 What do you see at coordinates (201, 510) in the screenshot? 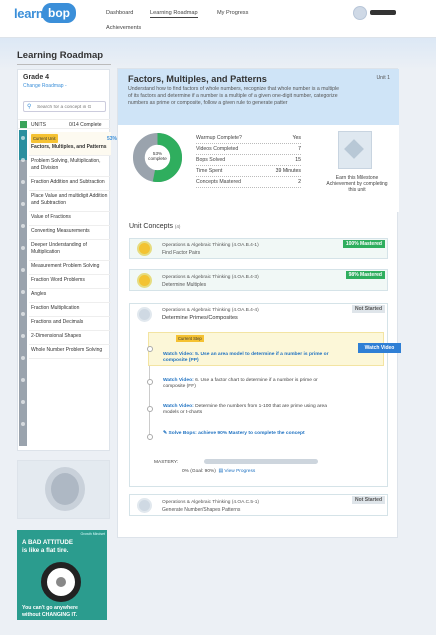
I see `concept-name: Generate Number/Shapes Patterns` at bounding box center [201, 510].